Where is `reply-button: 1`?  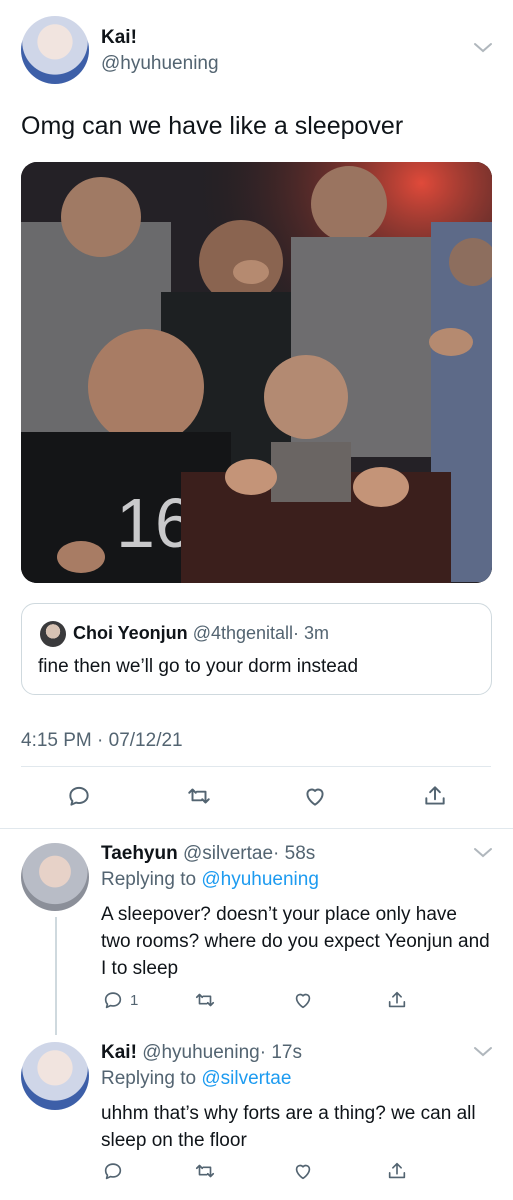
reply-button: 1 is located at coordinates (120, 1000).